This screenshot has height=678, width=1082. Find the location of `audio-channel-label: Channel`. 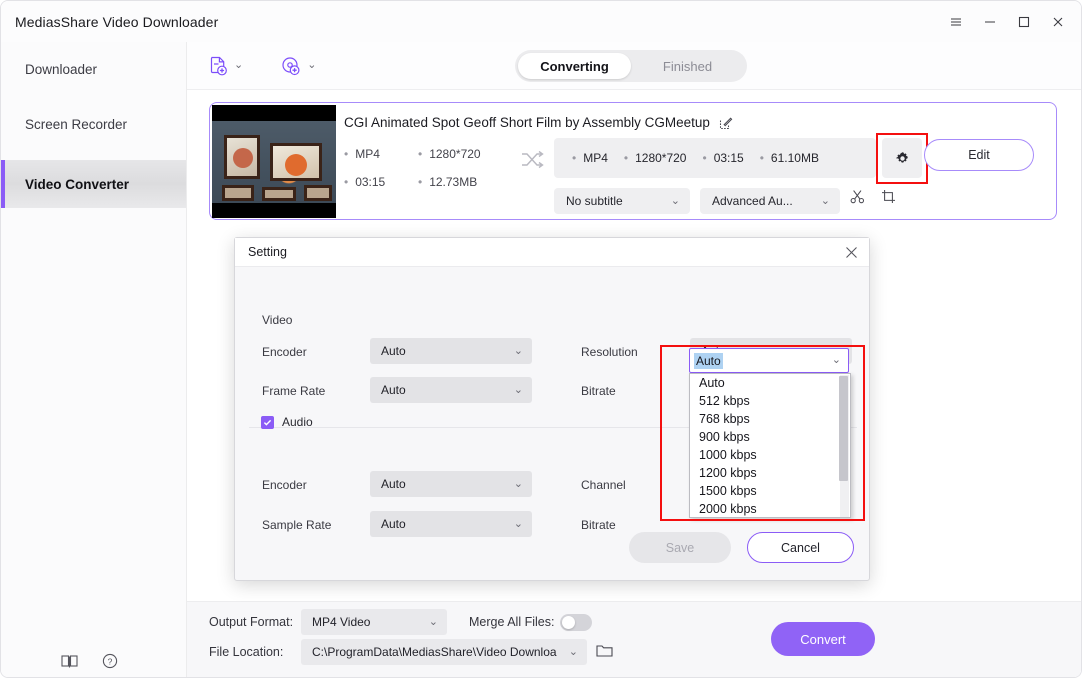

audio-channel-label: Channel is located at coordinates (603, 485).